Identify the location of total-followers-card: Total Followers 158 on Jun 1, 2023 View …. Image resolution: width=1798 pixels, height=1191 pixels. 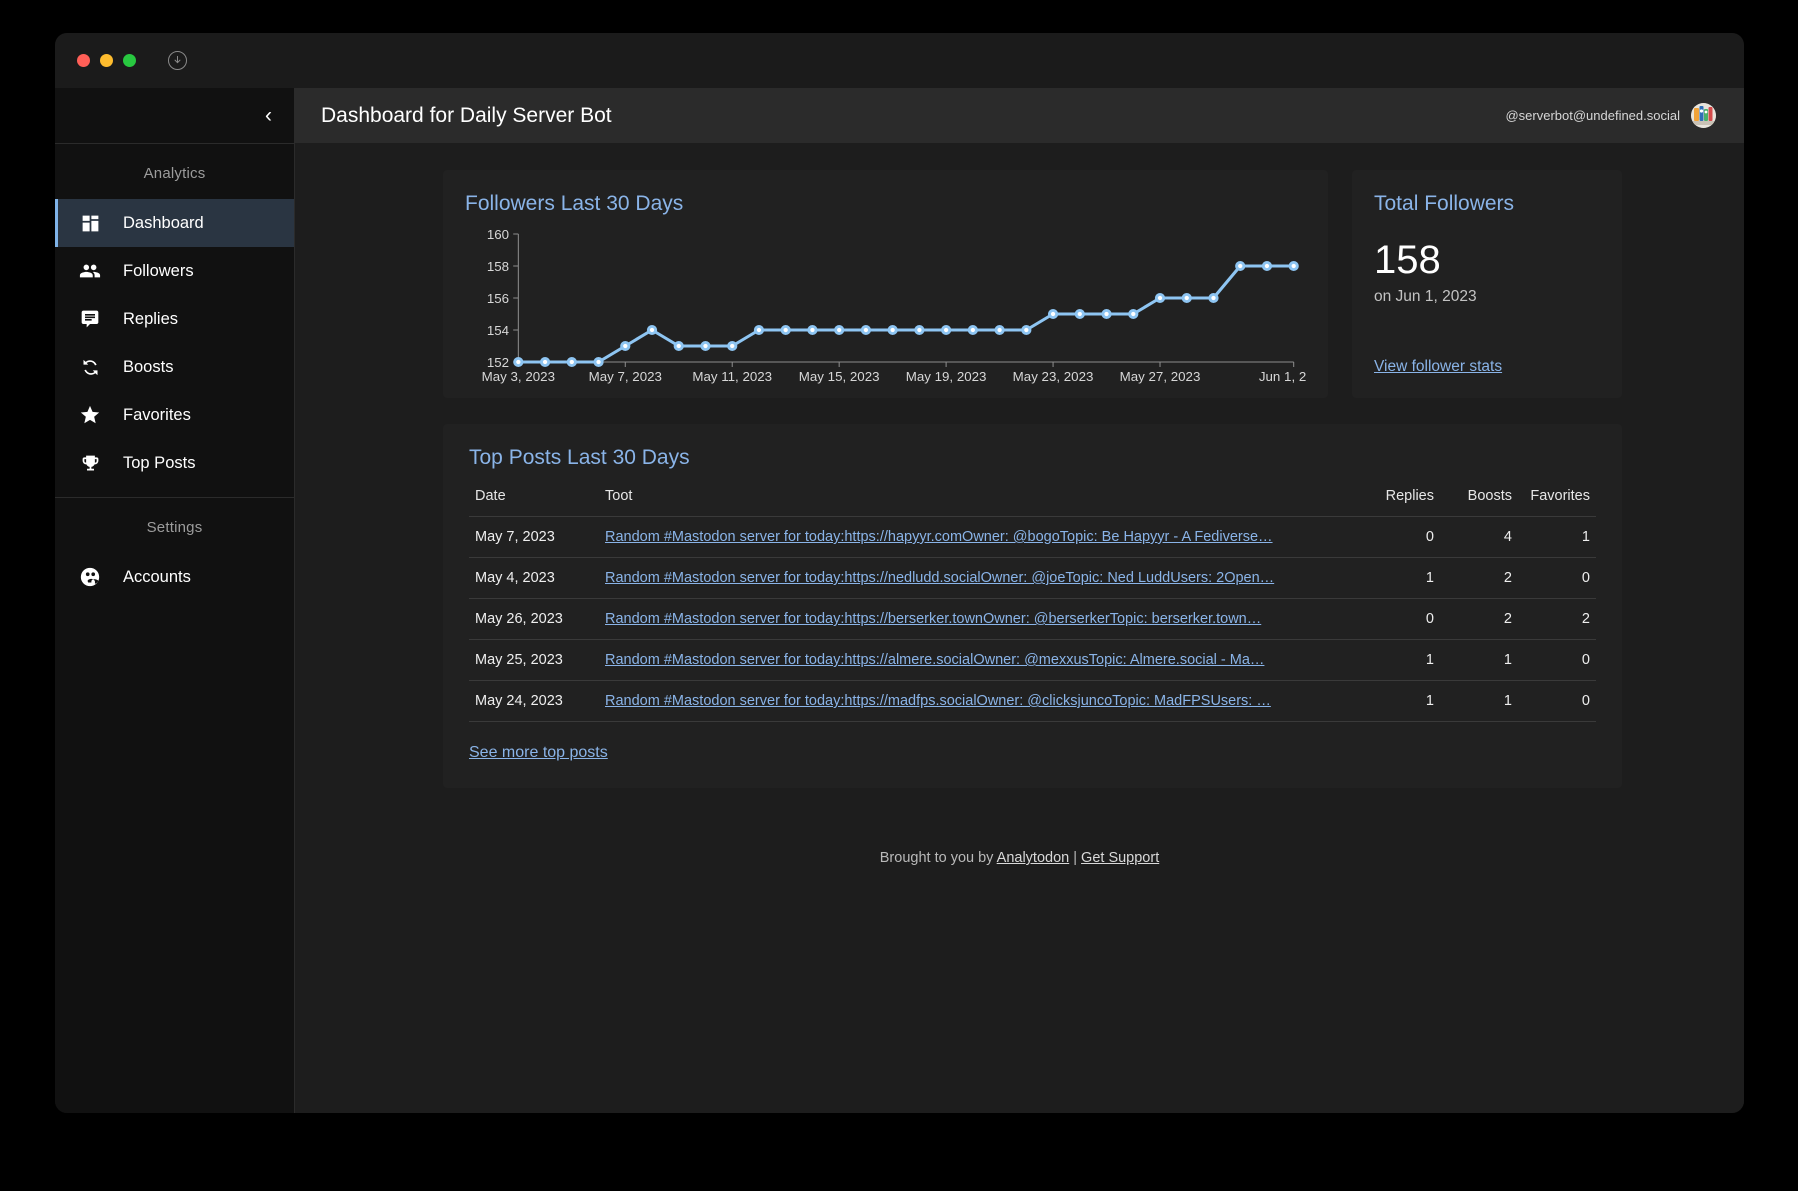
(1487, 284).